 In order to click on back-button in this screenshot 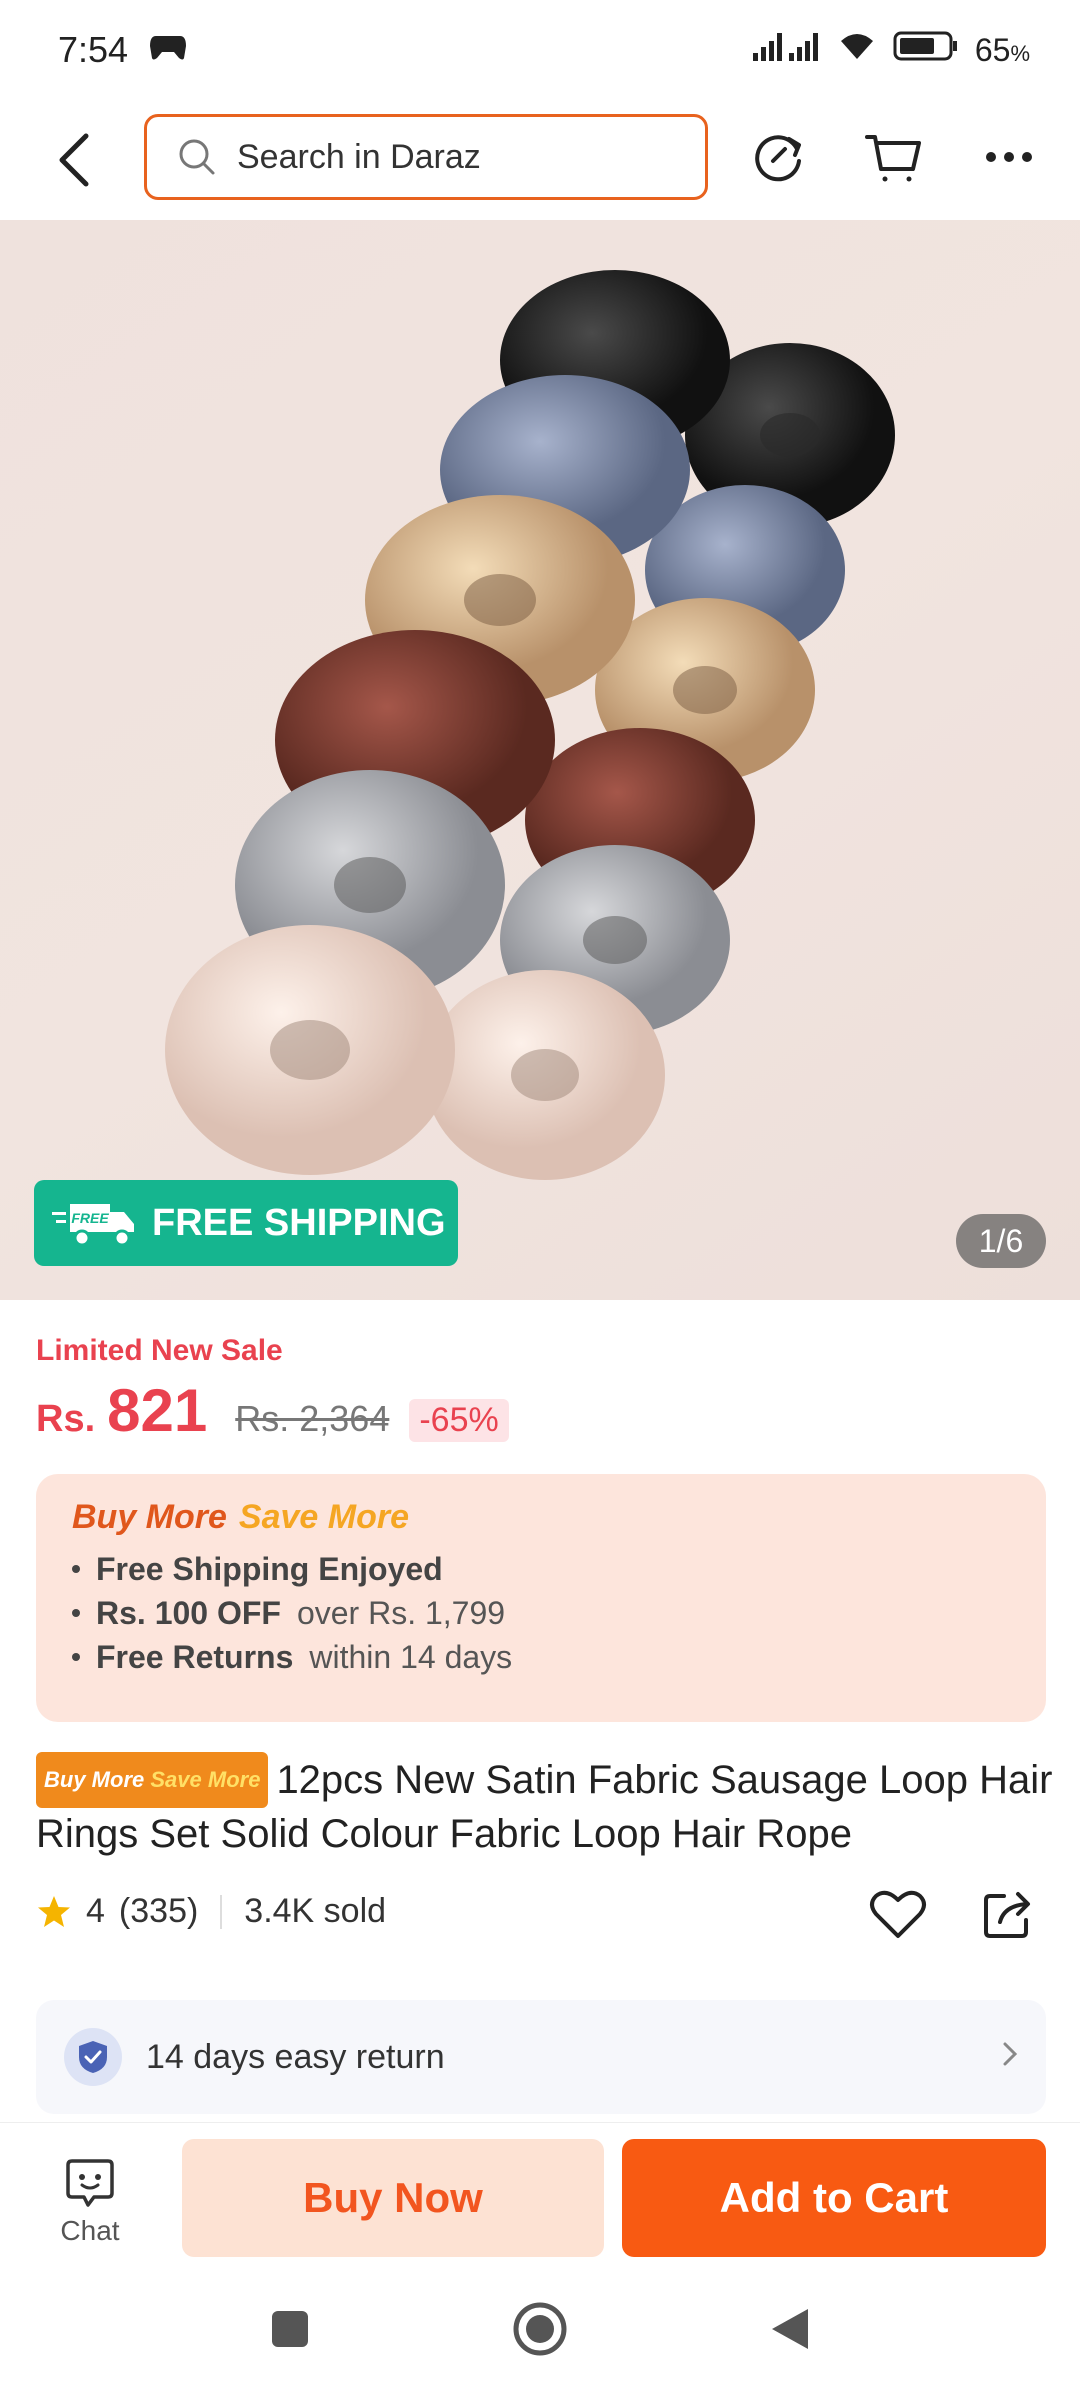, I will do `click(75, 160)`.